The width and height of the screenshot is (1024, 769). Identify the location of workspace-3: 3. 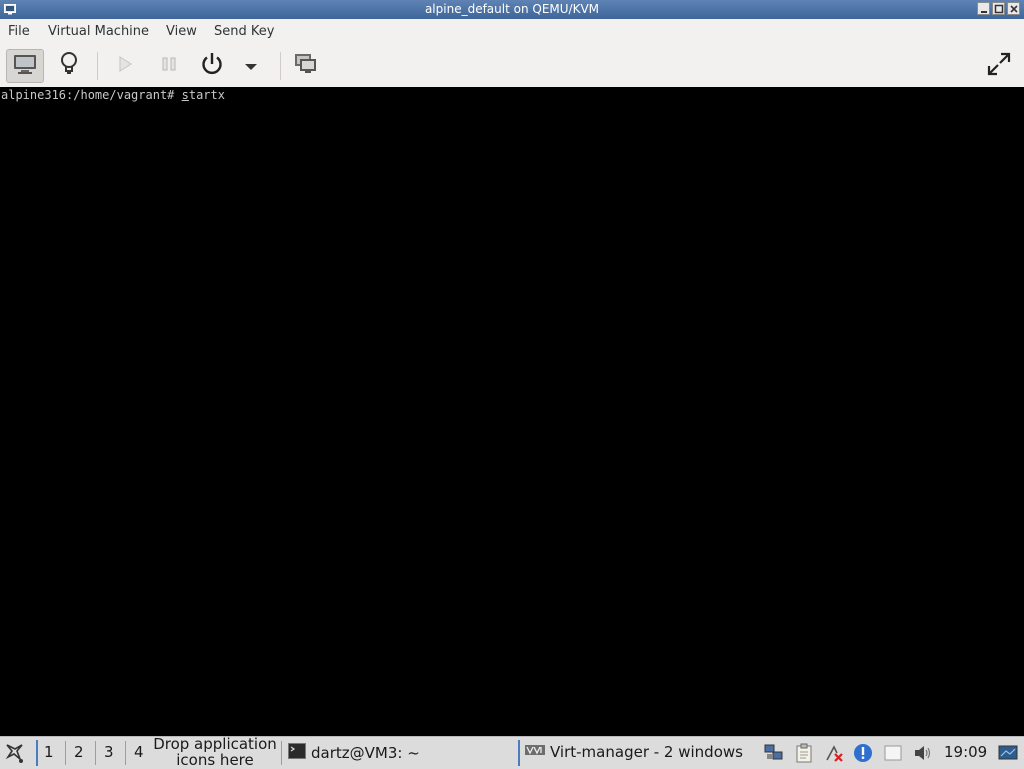
(109, 752).